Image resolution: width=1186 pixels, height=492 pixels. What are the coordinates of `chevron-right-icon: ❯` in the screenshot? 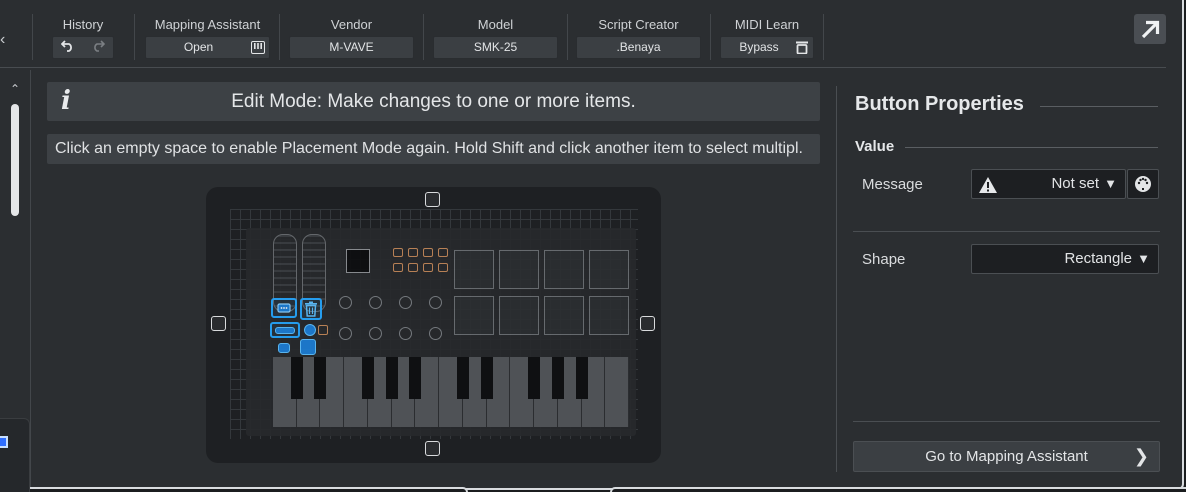 It's located at (1141, 456).